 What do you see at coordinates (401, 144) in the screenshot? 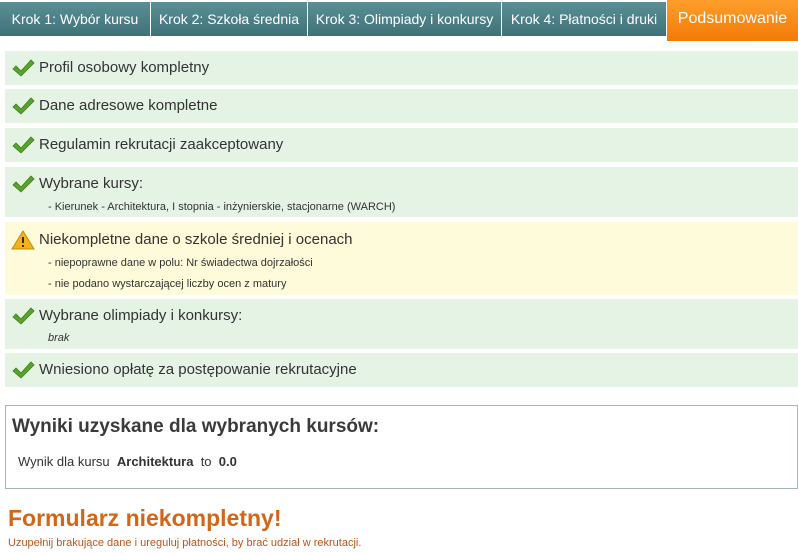
I see `status-row-regulations: Regulamin rekrutacji zaakceptowany` at bounding box center [401, 144].